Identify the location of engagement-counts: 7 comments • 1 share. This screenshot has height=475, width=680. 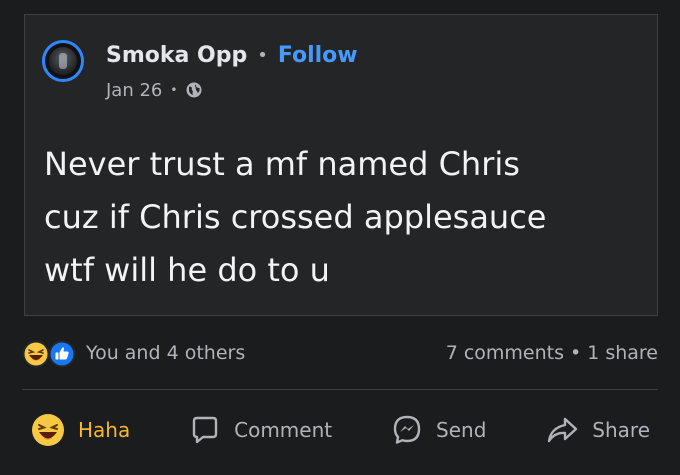
(552, 353).